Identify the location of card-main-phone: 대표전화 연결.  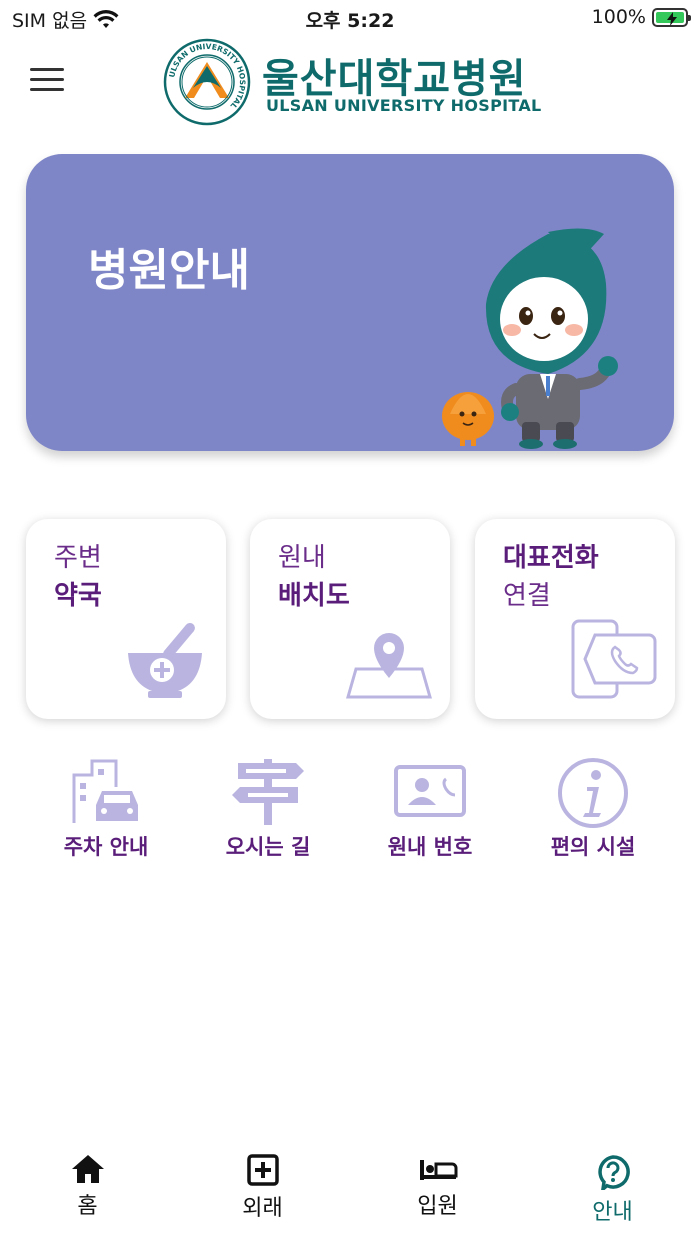
(575, 619).